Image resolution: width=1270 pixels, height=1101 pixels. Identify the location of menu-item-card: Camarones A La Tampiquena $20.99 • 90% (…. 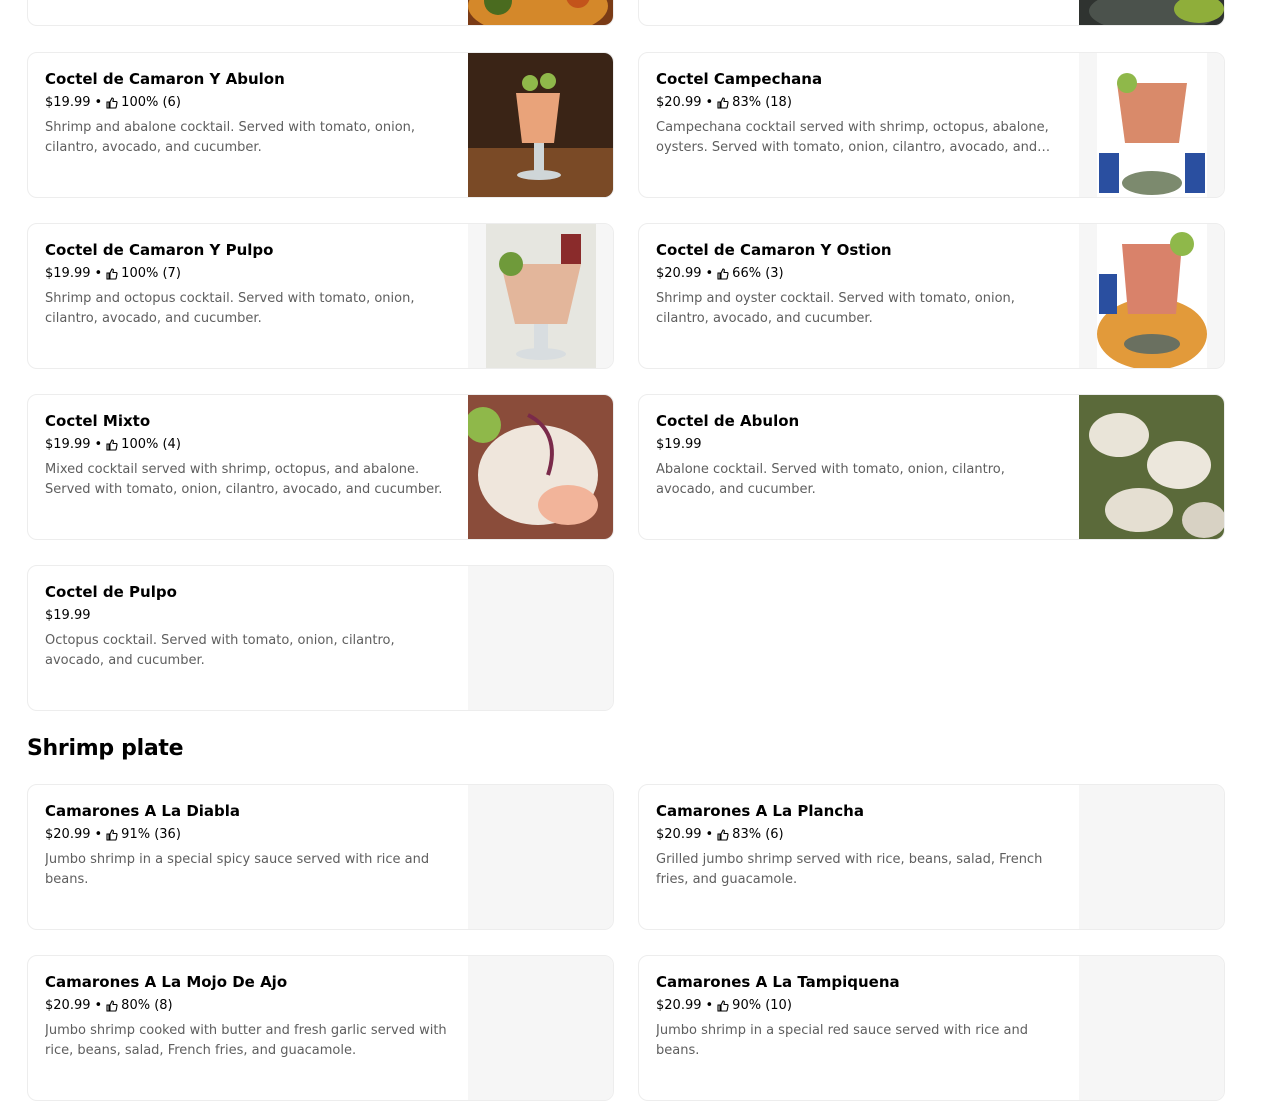
(931, 1028).